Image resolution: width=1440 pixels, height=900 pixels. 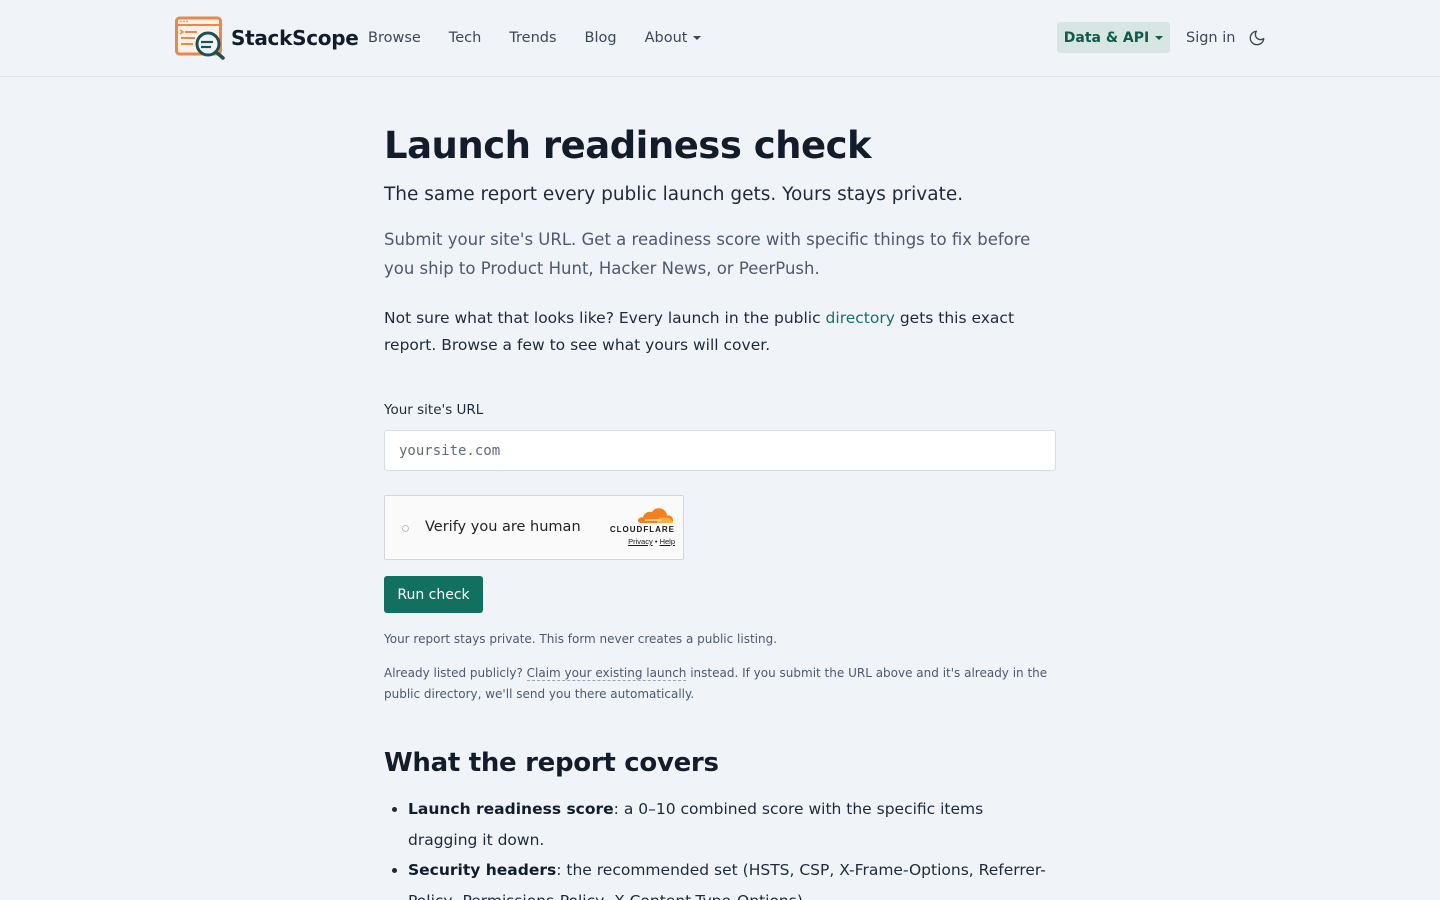 What do you see at coordinates (606, 673) in the screenshot?
I see `claim-launch-link: Claim your existing launch` at bounding box center [606, 673].